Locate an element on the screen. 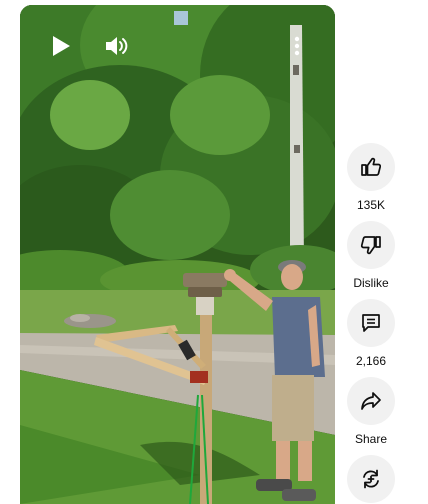  more-vert-icon is located at coordinates (297, 46).